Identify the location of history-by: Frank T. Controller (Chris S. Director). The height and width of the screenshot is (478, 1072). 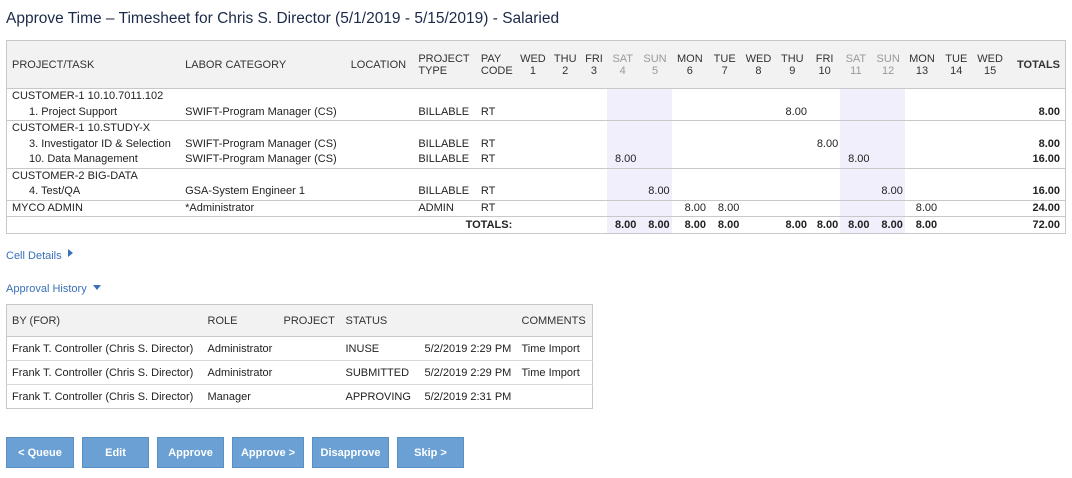
(103, 348).